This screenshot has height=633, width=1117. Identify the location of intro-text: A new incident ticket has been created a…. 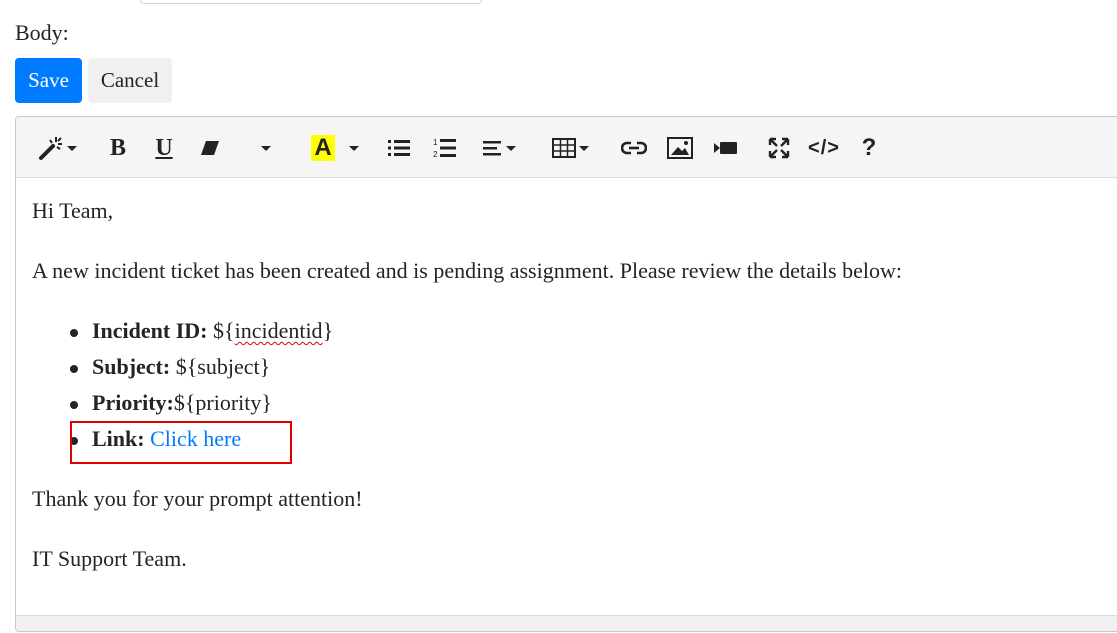
(467, 270).